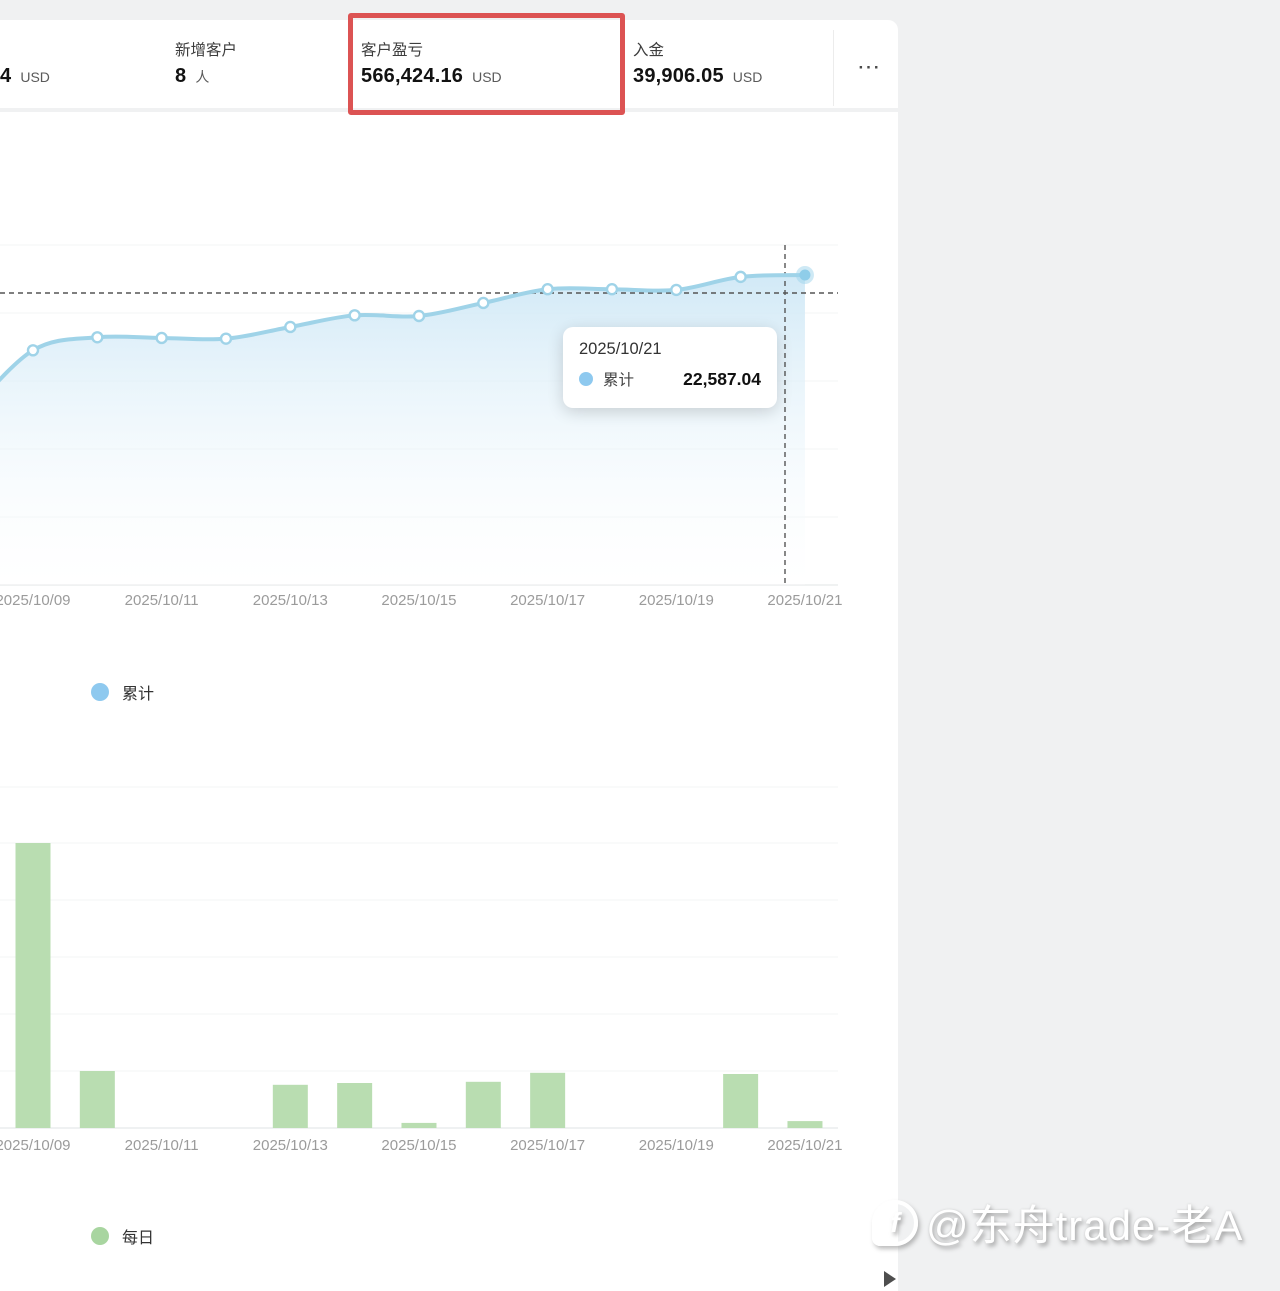 The image size is (1280, 1291). Describe the element at coordinates (6, 76) in the screenshot. I see `stat-value: 4` at that location.